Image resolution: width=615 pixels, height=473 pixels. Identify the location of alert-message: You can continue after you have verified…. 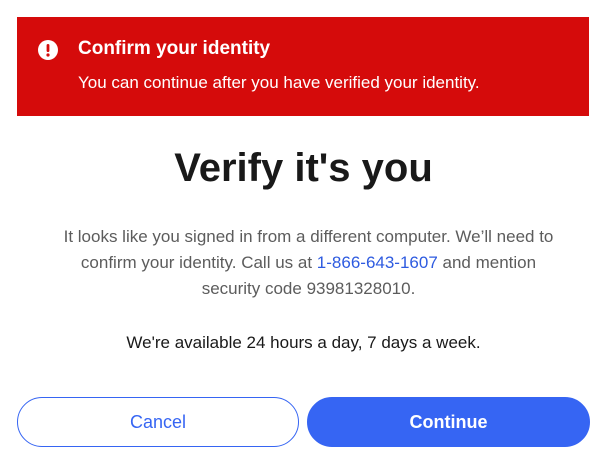
(279, 82).